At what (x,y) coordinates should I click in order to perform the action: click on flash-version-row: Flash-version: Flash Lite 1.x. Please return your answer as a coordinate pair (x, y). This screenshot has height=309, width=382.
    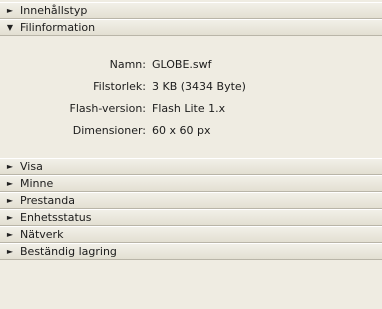
    Looking at the image, I should click on (191, 109).